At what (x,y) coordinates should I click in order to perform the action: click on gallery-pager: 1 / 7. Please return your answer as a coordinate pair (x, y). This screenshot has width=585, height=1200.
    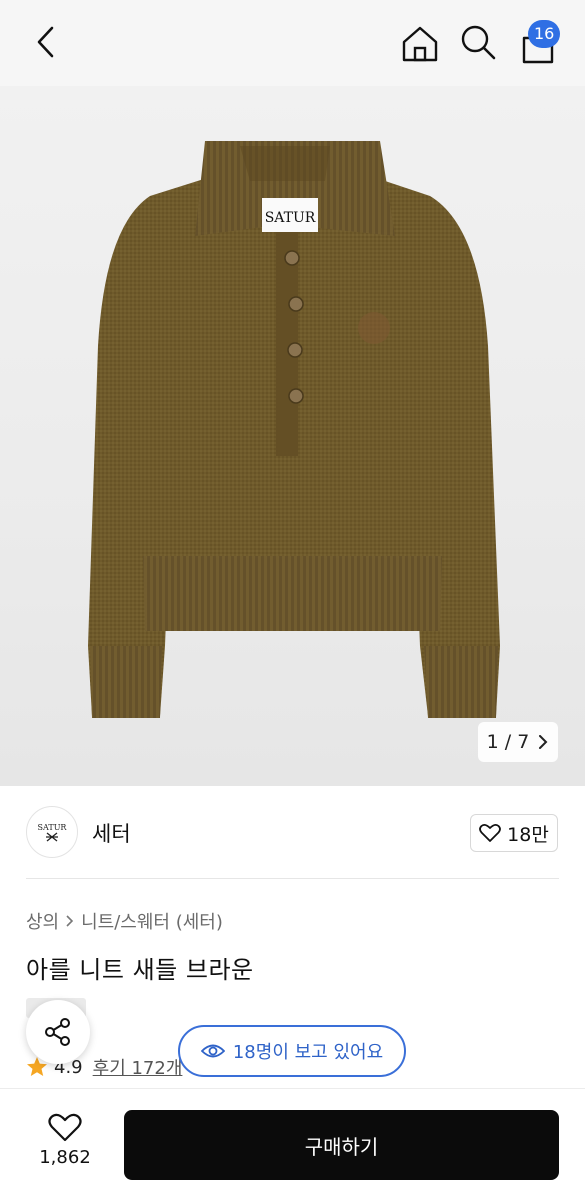
    Looking at the image, I should click on (518, 742).